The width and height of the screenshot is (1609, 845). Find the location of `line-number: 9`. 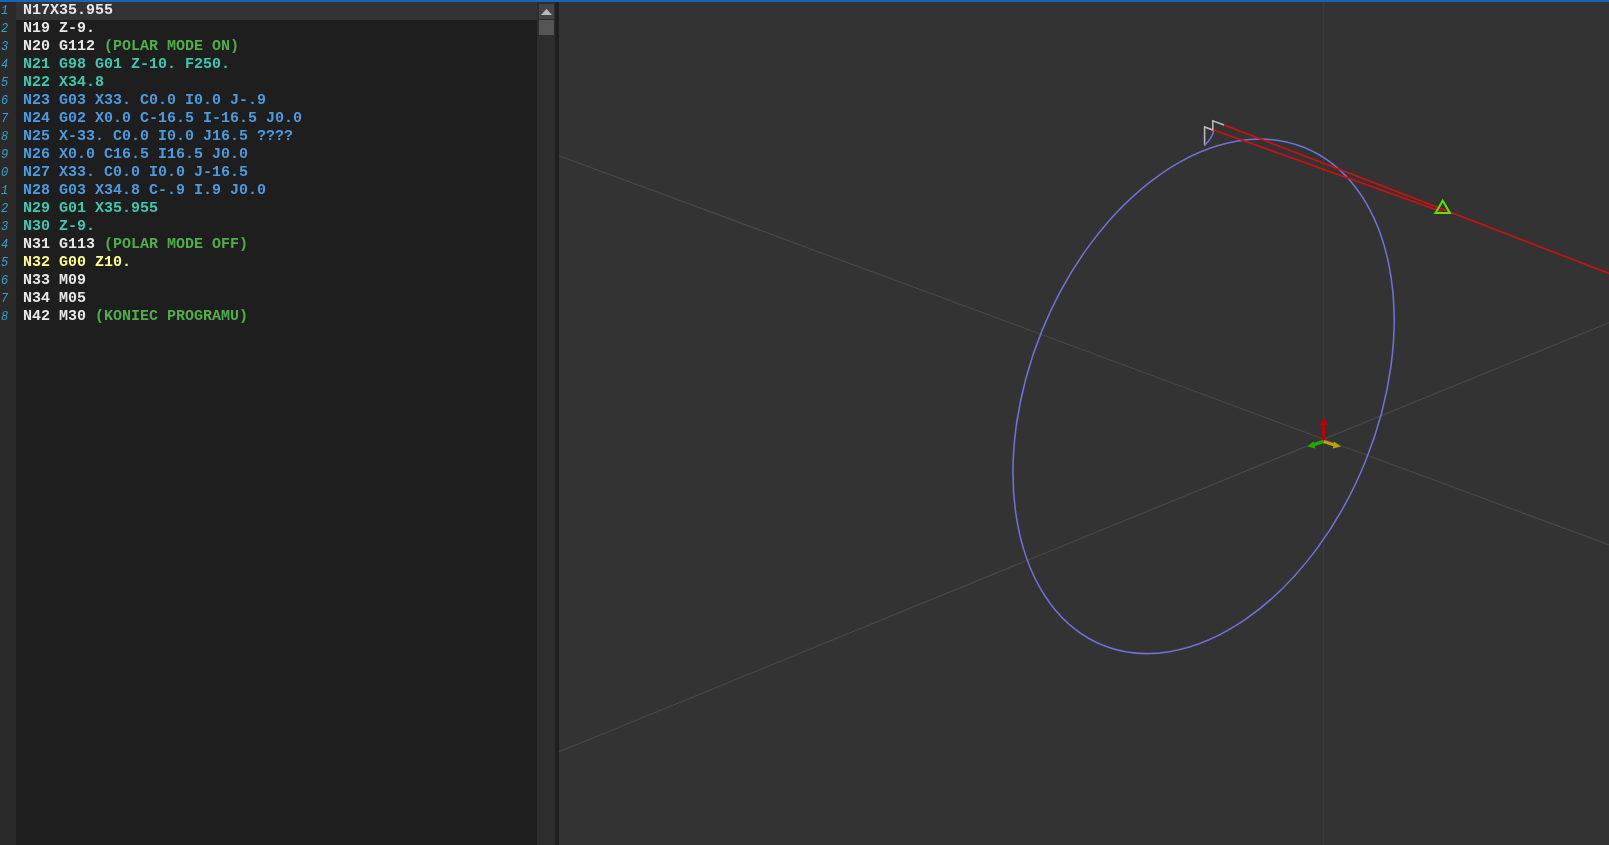

line-number: 9 is located at coordinates (5, 155).